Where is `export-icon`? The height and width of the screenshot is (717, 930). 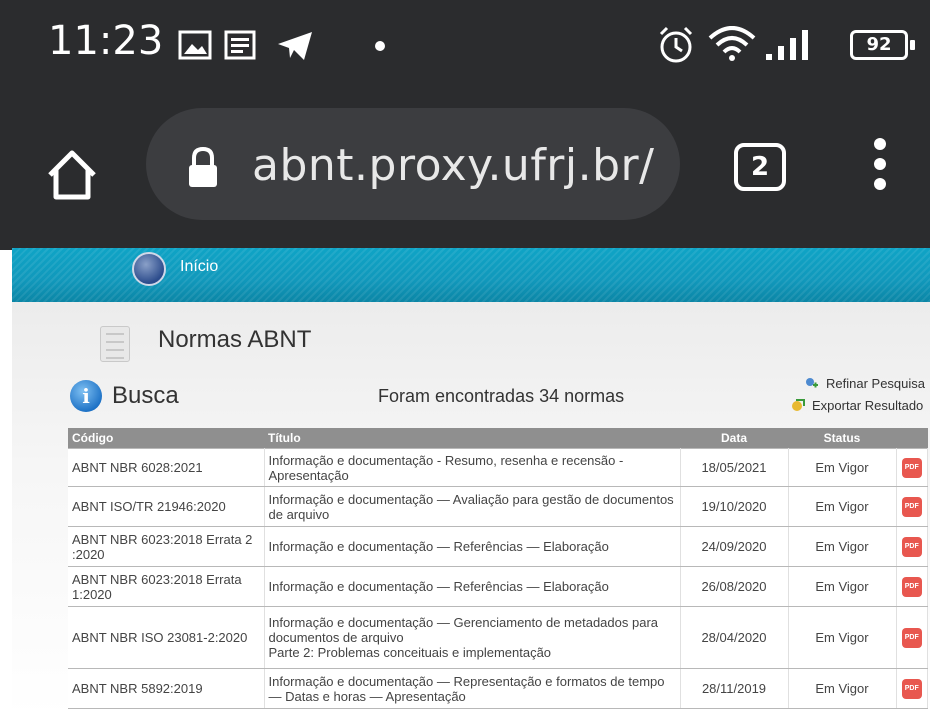 export-icon is located at coordinates (798, 405).